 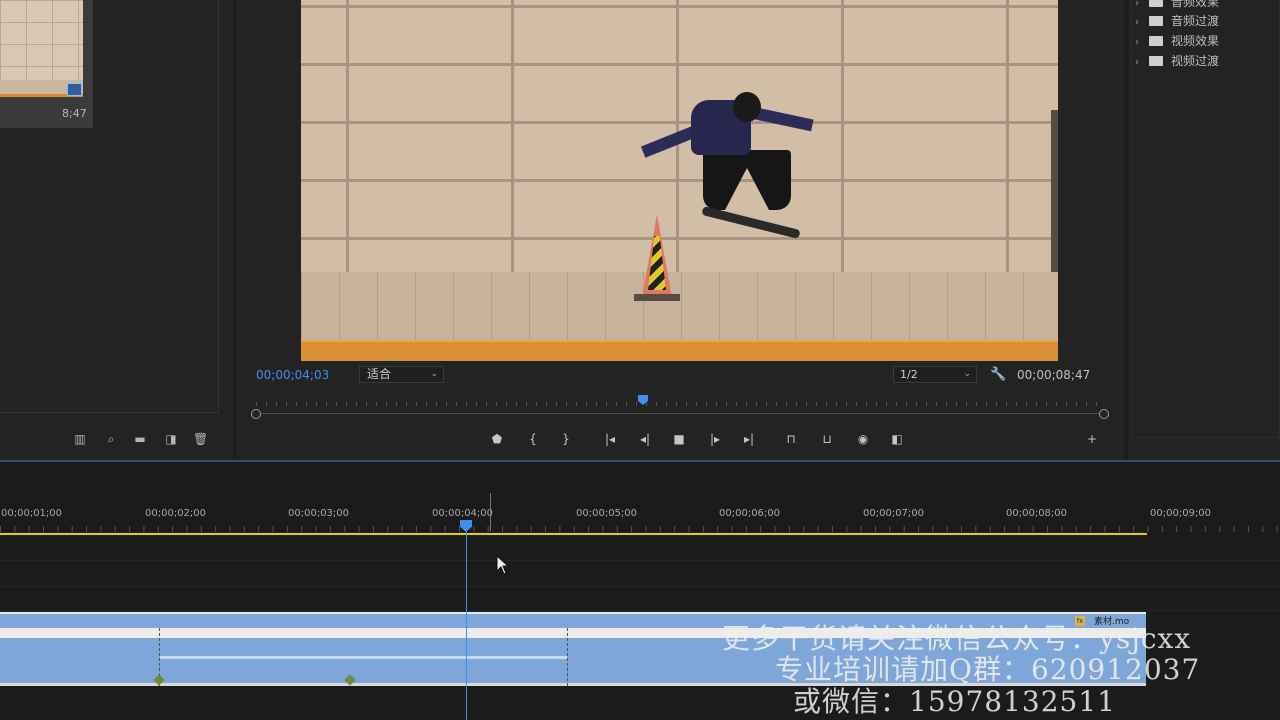 I want to click on ruler-label: 00;00;07;00, so click(x=894, y=513).